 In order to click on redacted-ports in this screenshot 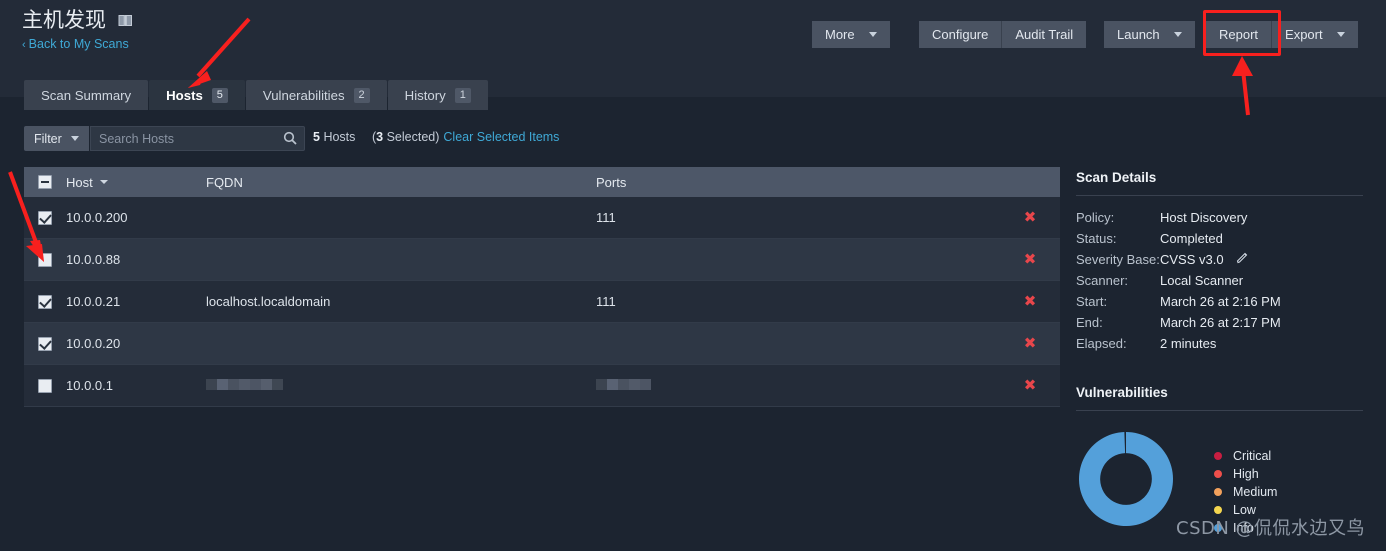, I will do `click(623, 384)`.